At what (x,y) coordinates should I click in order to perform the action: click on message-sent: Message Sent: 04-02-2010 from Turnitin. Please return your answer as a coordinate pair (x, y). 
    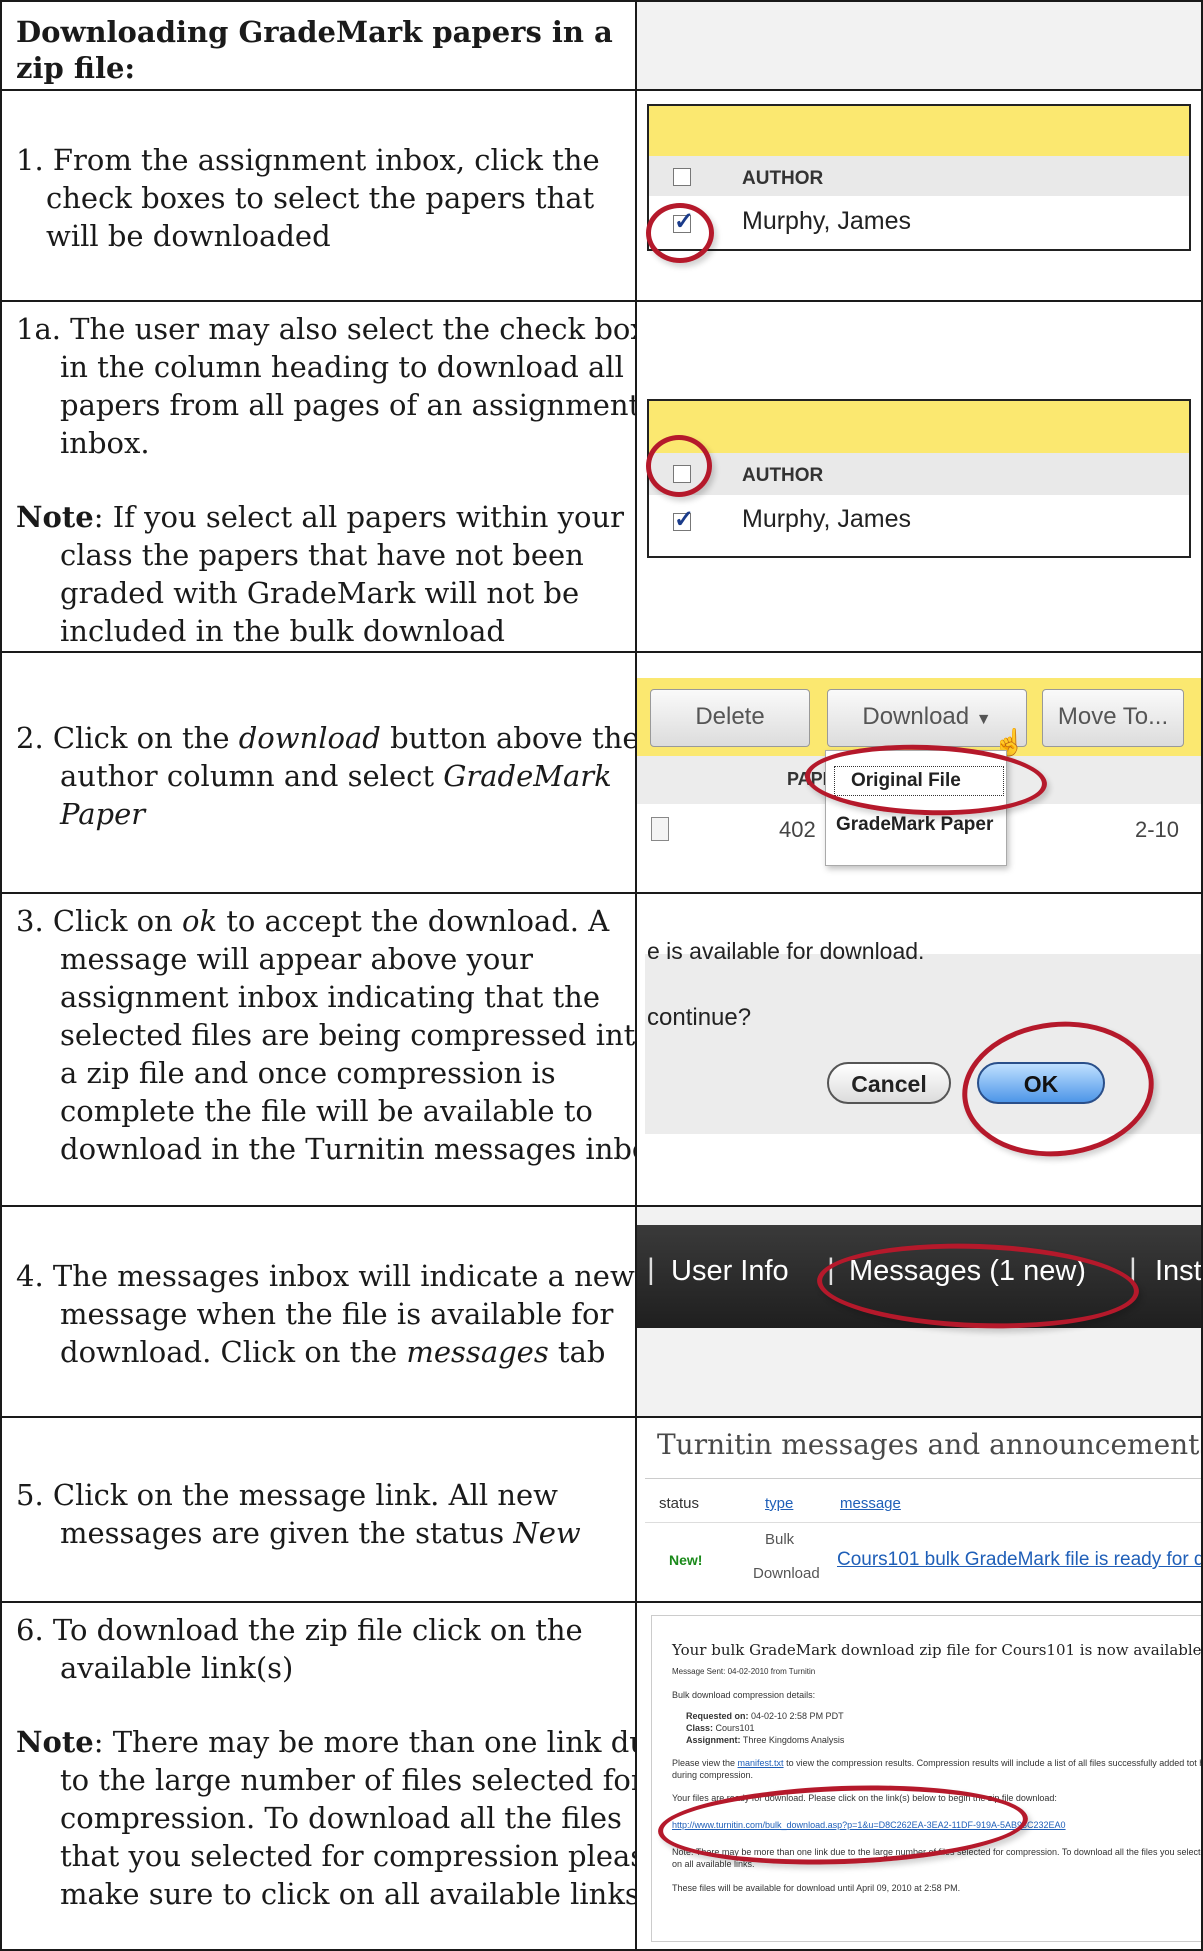
    Looking at the image, I should click on (744, 1671).